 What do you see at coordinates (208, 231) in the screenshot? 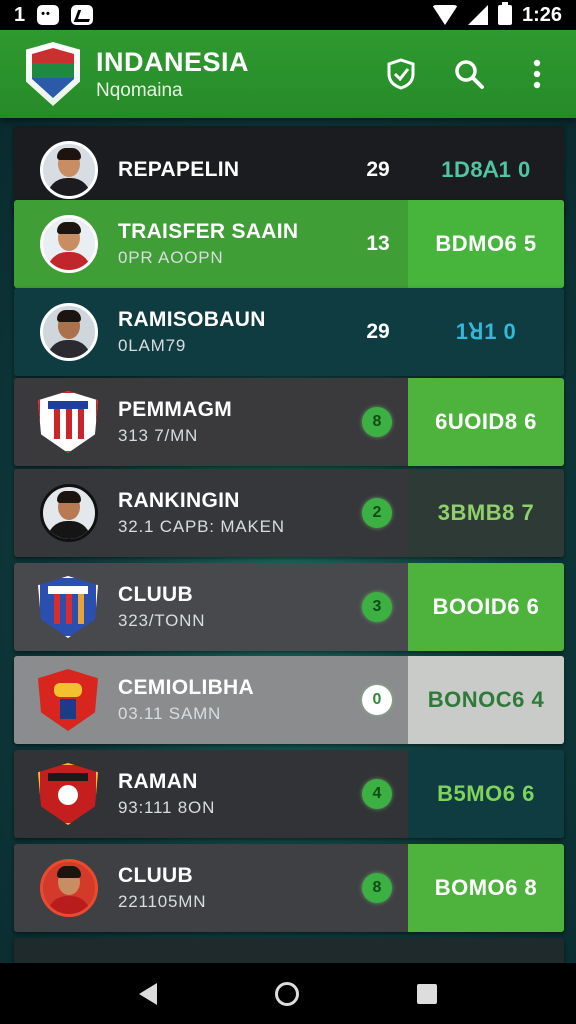
I see `item-name: TRAISFER SAAIN` at bounding box center [208, 231].